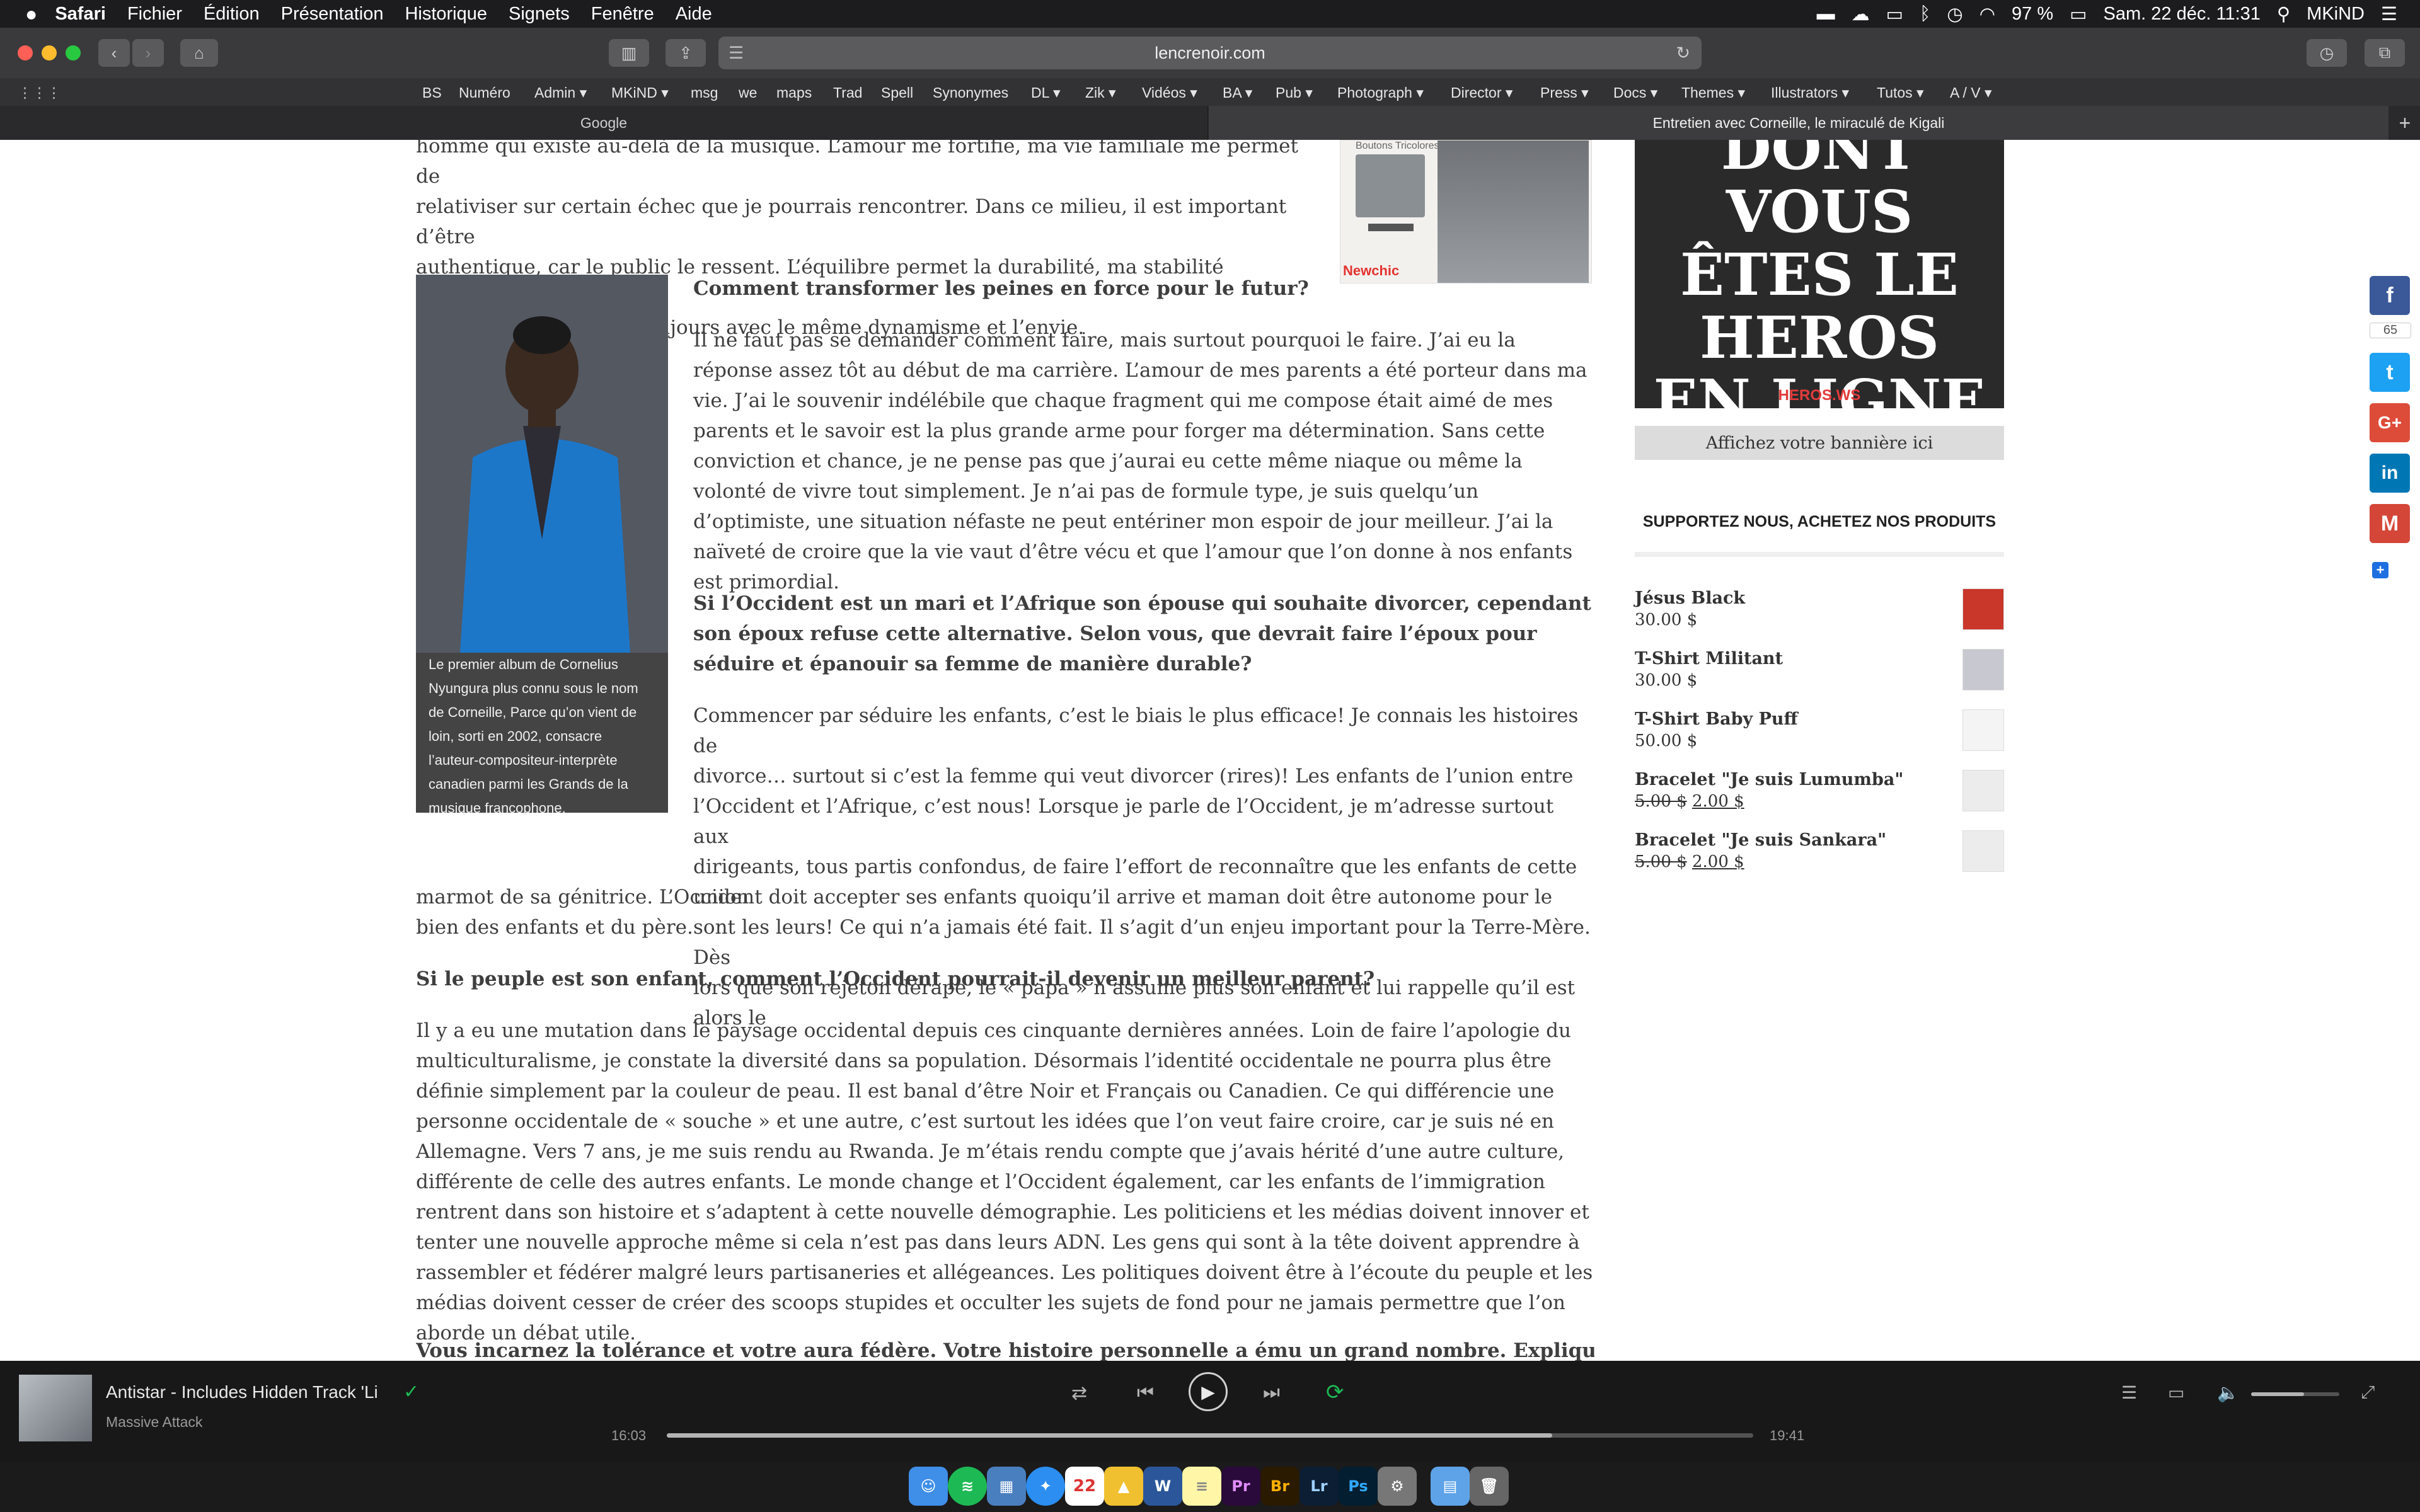 This screenshot has height=1512, width=2420. I want to click on product-item: Bracelet "Je suis Sankara" 5.00 $ 2.00 $, so click(1830, 851).